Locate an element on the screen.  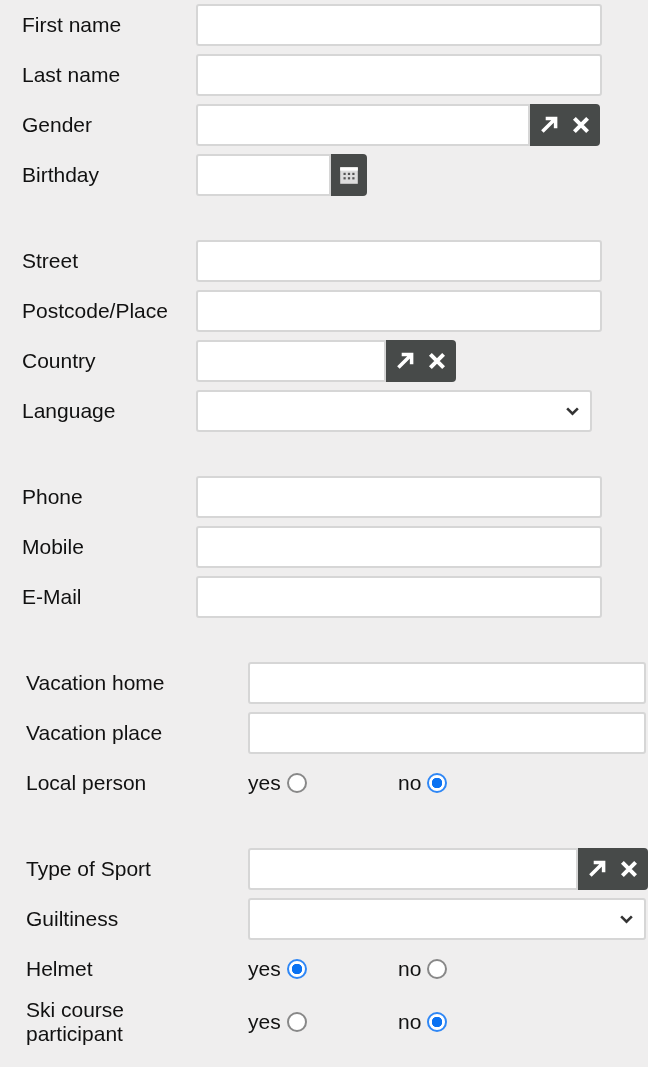
field-label: Vacation place is located at coordinates (94, 733).